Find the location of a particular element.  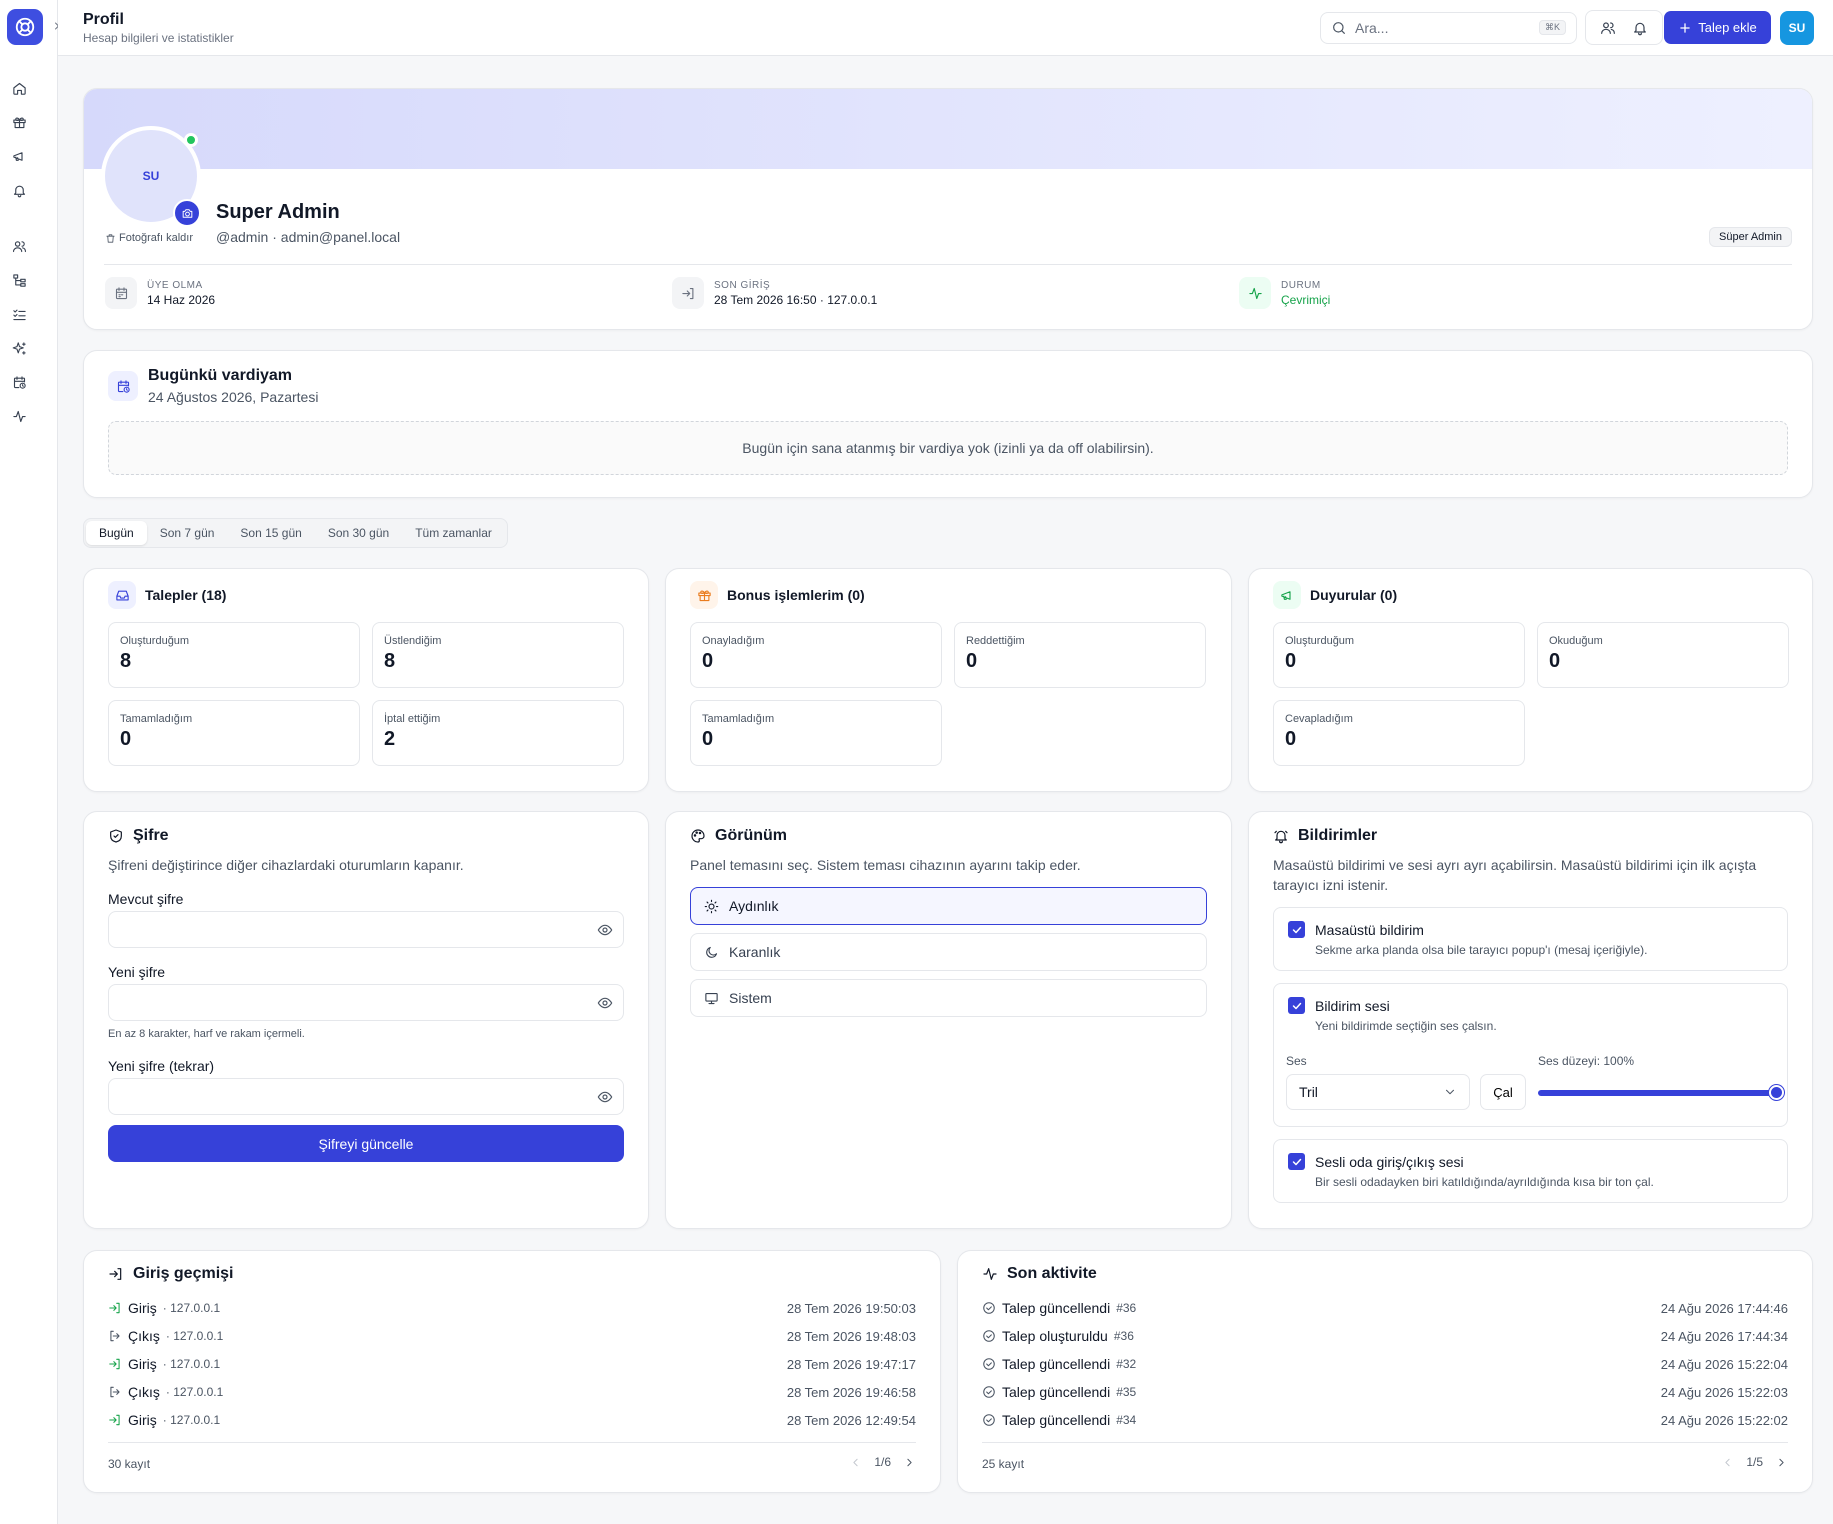

login-time: 28 Tem 2026 19:48:03 is located at coordinates (851, 1336).